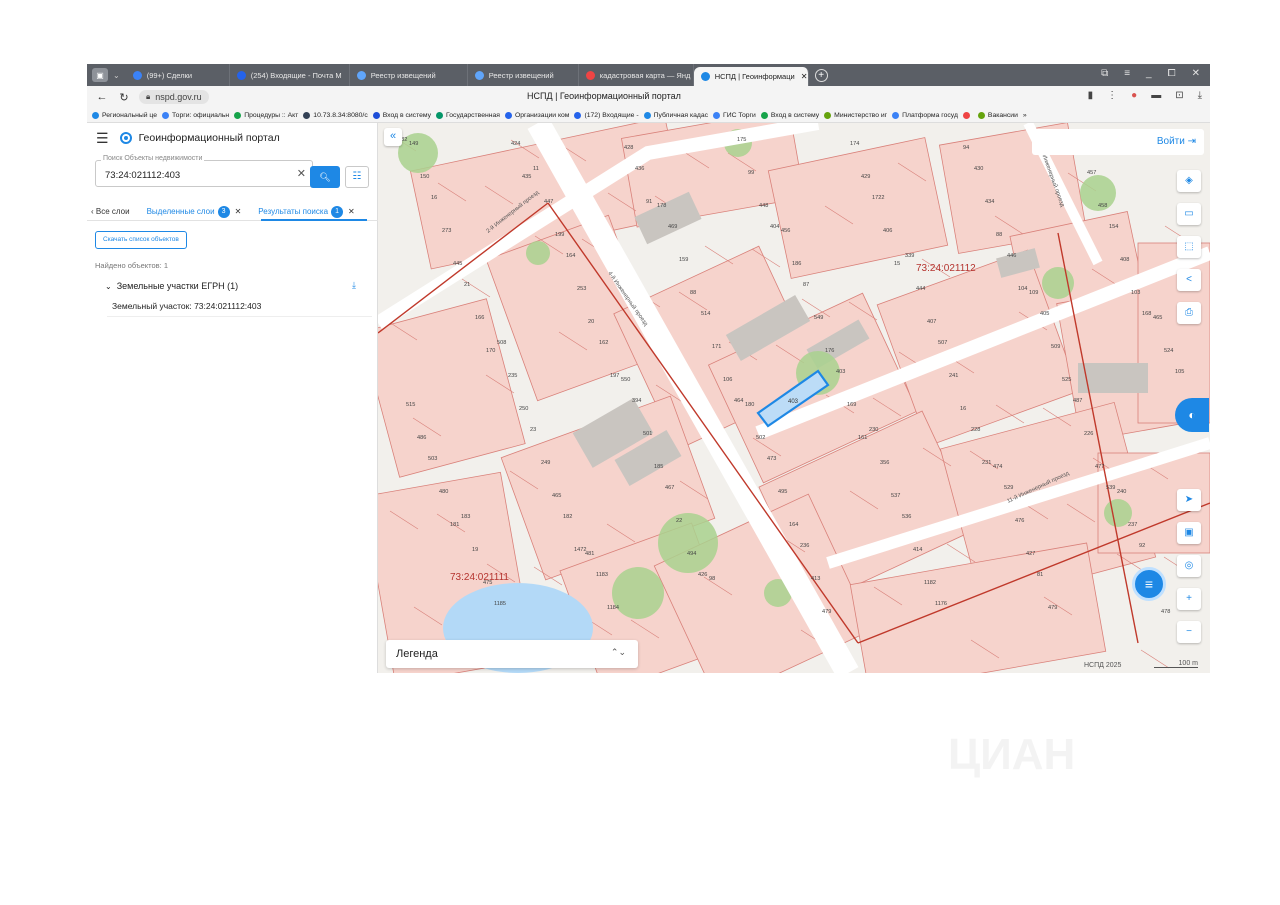 This screenshot has width=1280, height=905. What do you see at coordinates (1189, 533) in the screenshot?
I see `screen-icon: ▣` at bounding box center [1189, 533].